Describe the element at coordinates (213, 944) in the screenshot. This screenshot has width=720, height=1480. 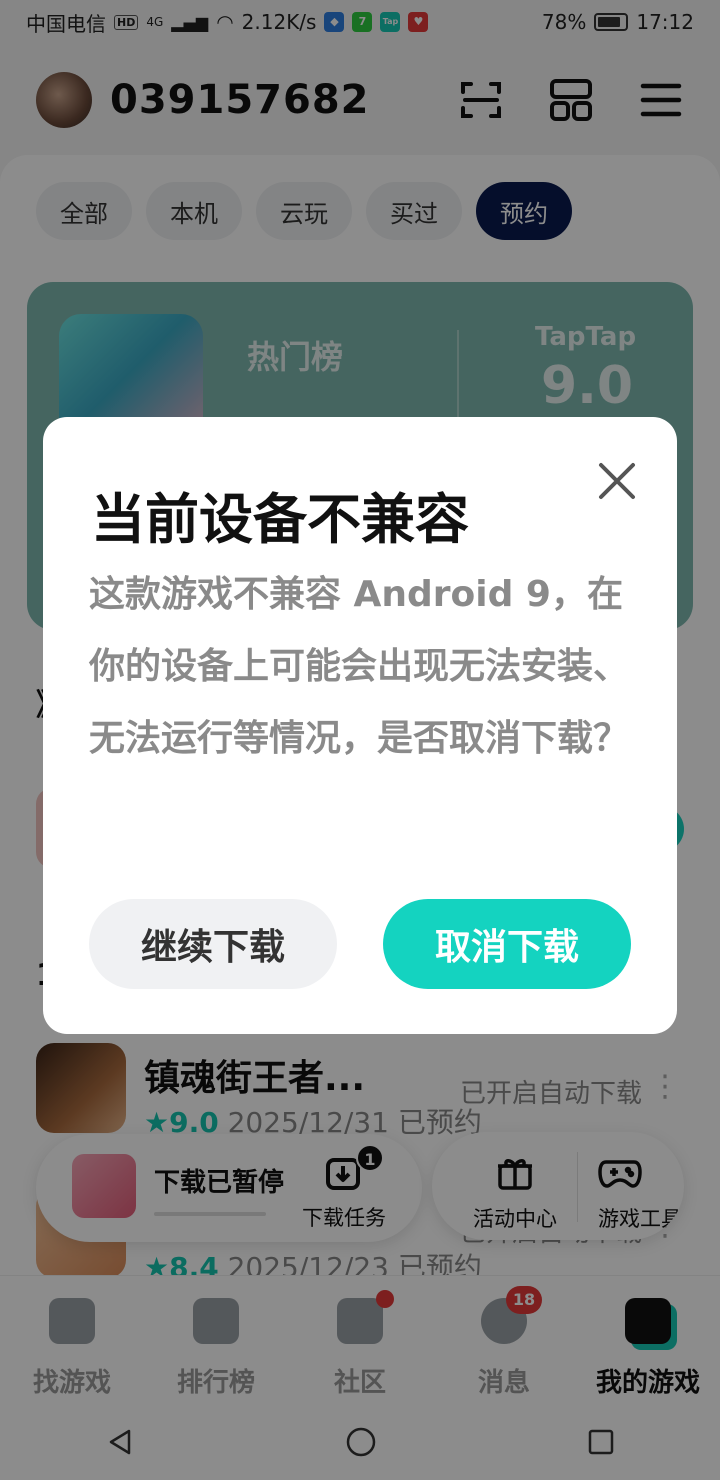
I see `continue-download-button: 继续下载` at that location.